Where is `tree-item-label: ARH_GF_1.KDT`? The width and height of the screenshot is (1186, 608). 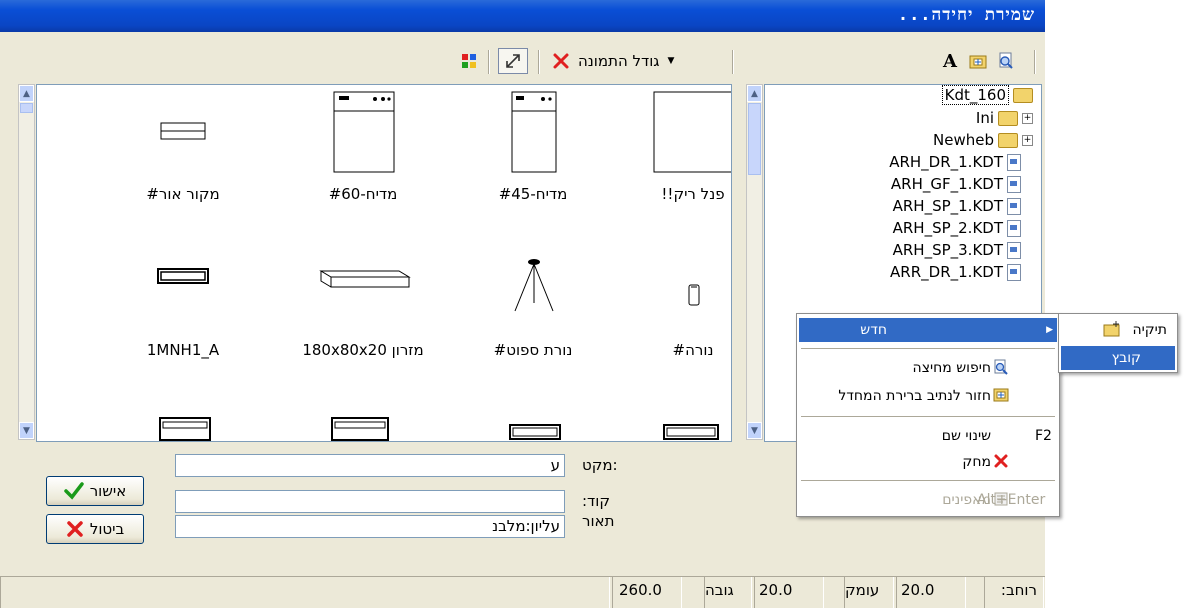
tree-item-label: ARH_GF_1.KDT is located at coordinates (946, 184).